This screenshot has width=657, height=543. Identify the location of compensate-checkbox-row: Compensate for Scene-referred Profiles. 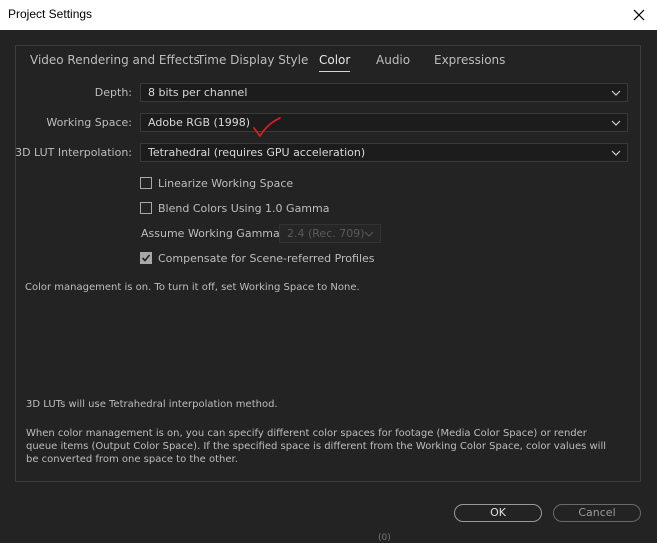
(257, 258).